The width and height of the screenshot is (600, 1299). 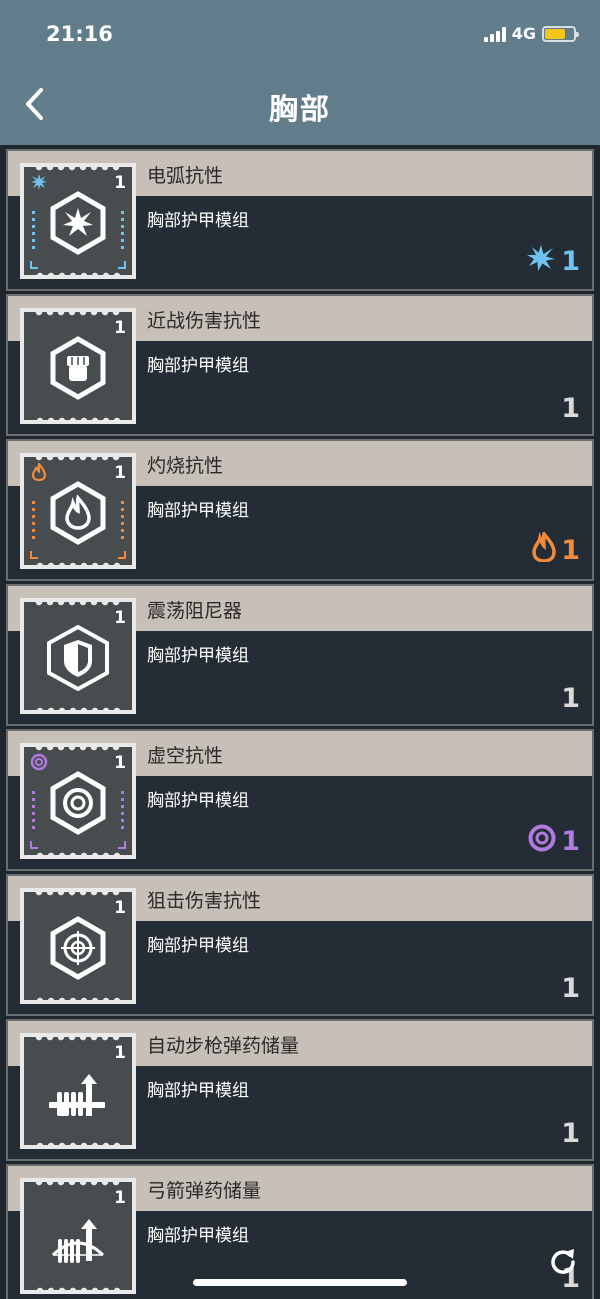 I want to click on status-indicators: 4G, so click(x=531, y=33).